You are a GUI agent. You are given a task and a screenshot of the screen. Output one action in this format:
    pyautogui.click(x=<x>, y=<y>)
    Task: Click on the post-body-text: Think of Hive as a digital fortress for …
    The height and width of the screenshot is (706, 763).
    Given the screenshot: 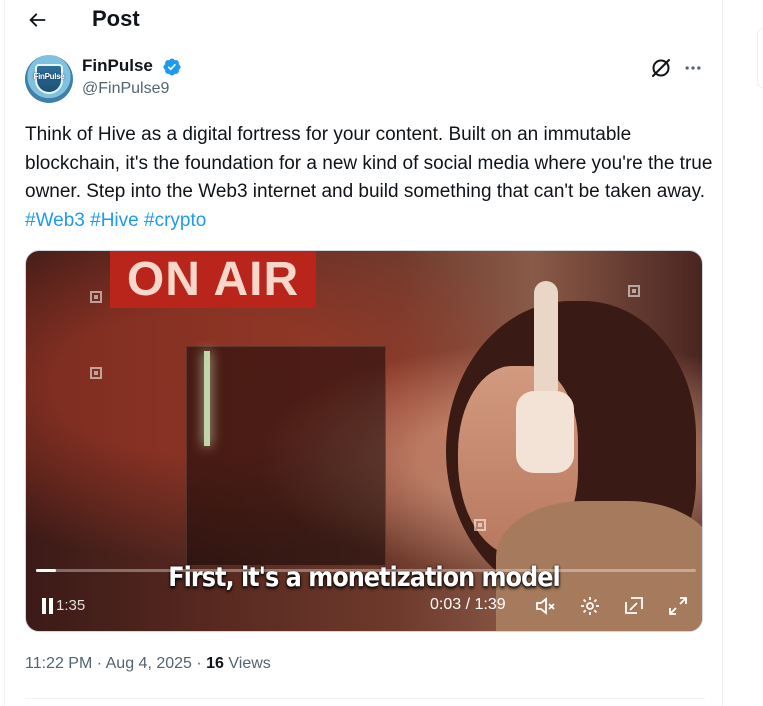 What is the action you would take?
    pyautogui.click(x=369, y=163)
    